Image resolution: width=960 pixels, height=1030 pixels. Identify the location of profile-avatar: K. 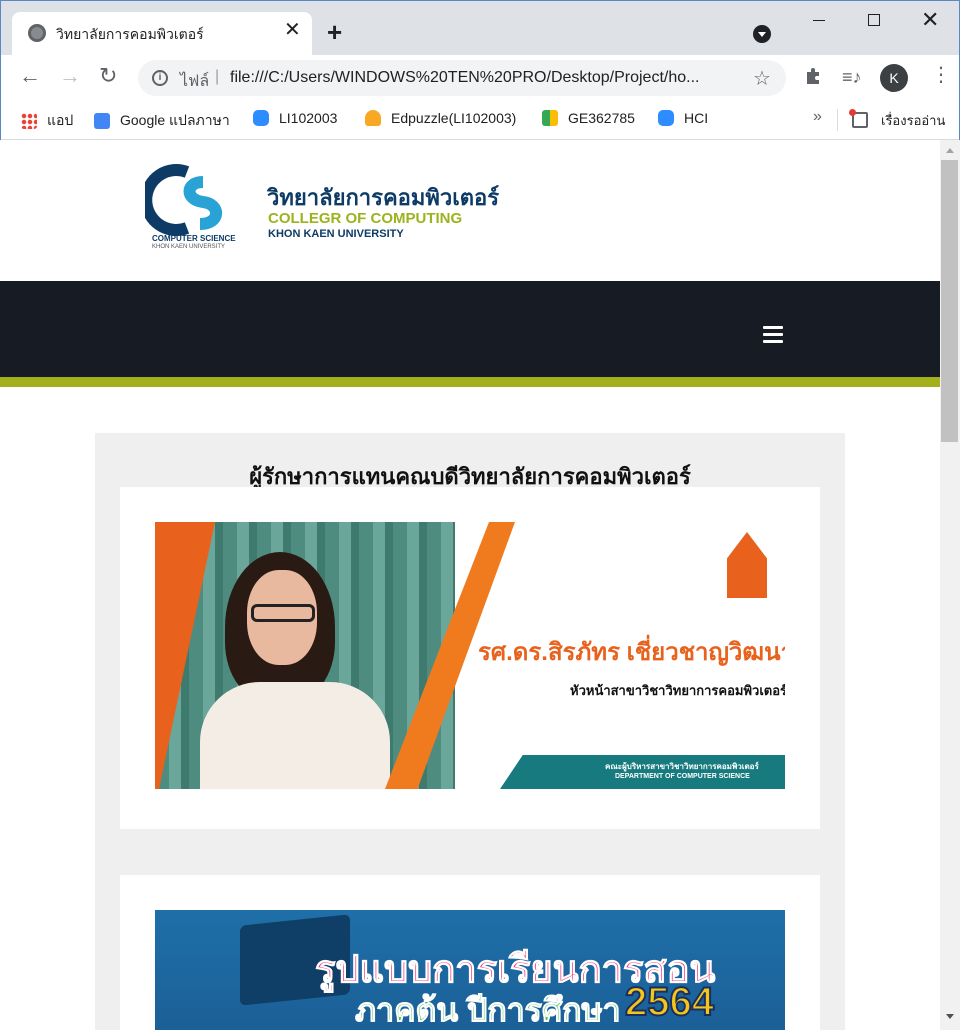
(894, 78).